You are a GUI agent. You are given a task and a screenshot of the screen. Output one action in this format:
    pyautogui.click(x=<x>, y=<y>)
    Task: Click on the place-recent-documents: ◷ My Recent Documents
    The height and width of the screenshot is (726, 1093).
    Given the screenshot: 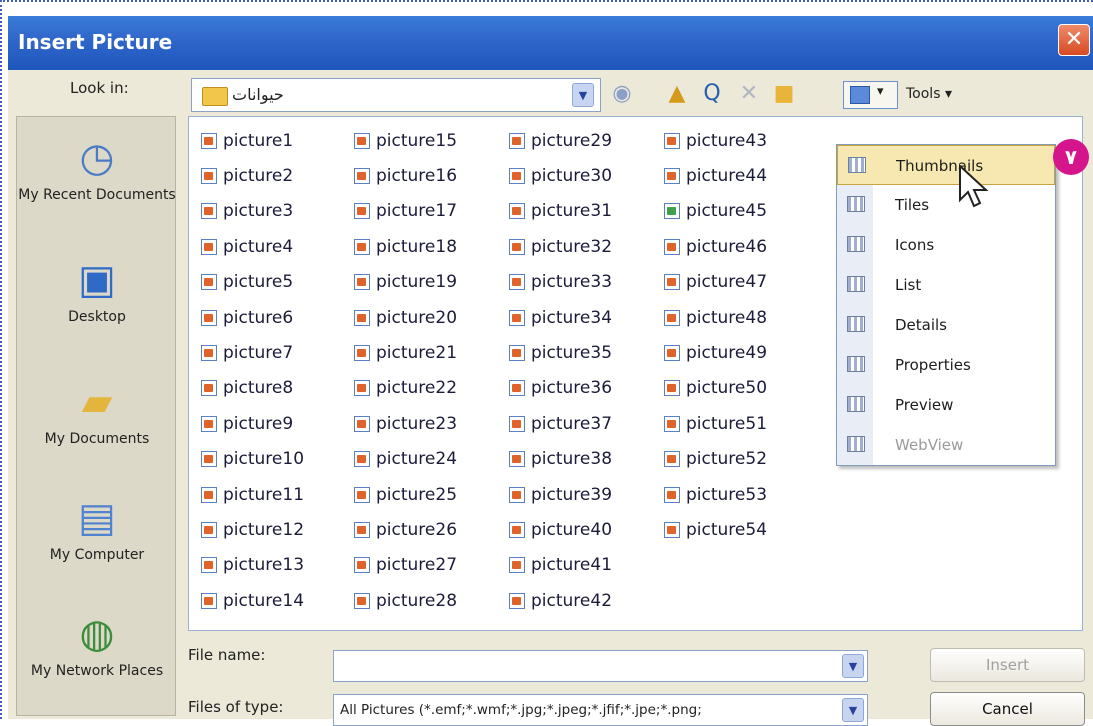 What is the action you would take?
    pyautogui.click(x=97, y=169)
    